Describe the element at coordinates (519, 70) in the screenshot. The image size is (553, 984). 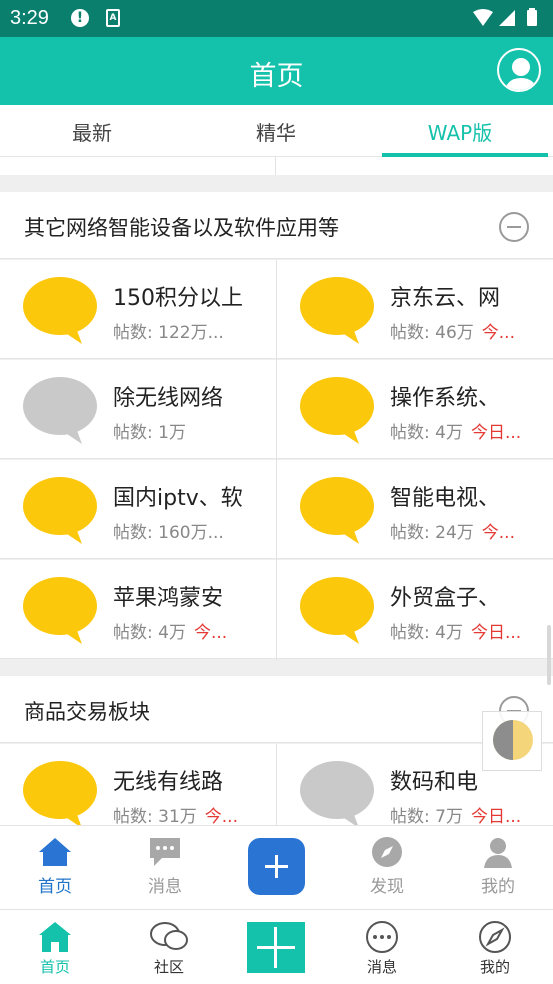
I see `avatar` at that location.